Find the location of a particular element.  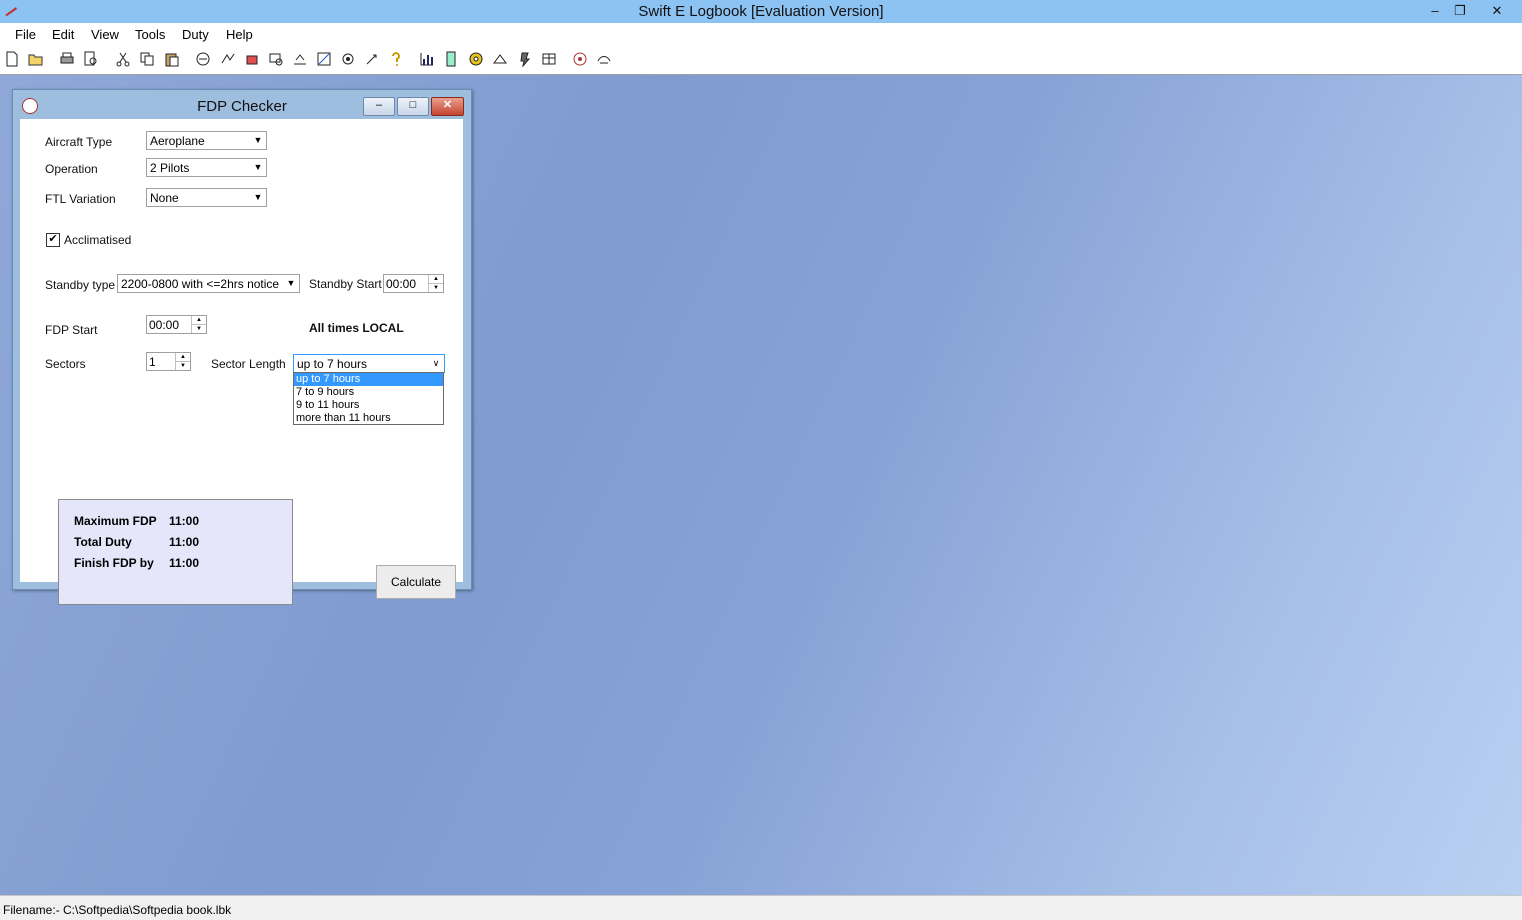

sector-length-option: 9 to 11 hours is located at coordinates (368, 405).